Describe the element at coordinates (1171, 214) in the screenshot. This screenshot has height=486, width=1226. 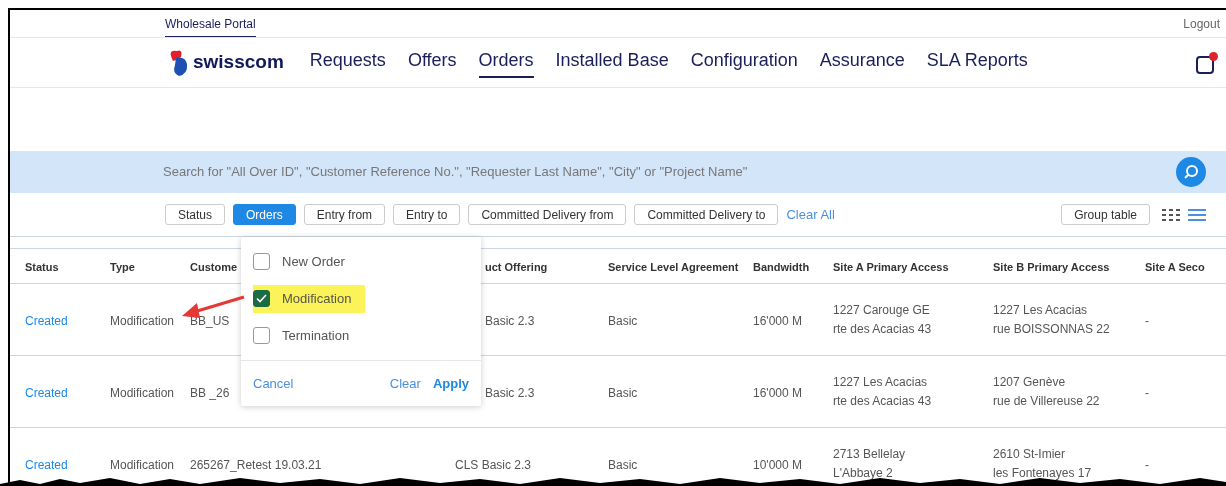
I see `grid-view-icon` at that location.